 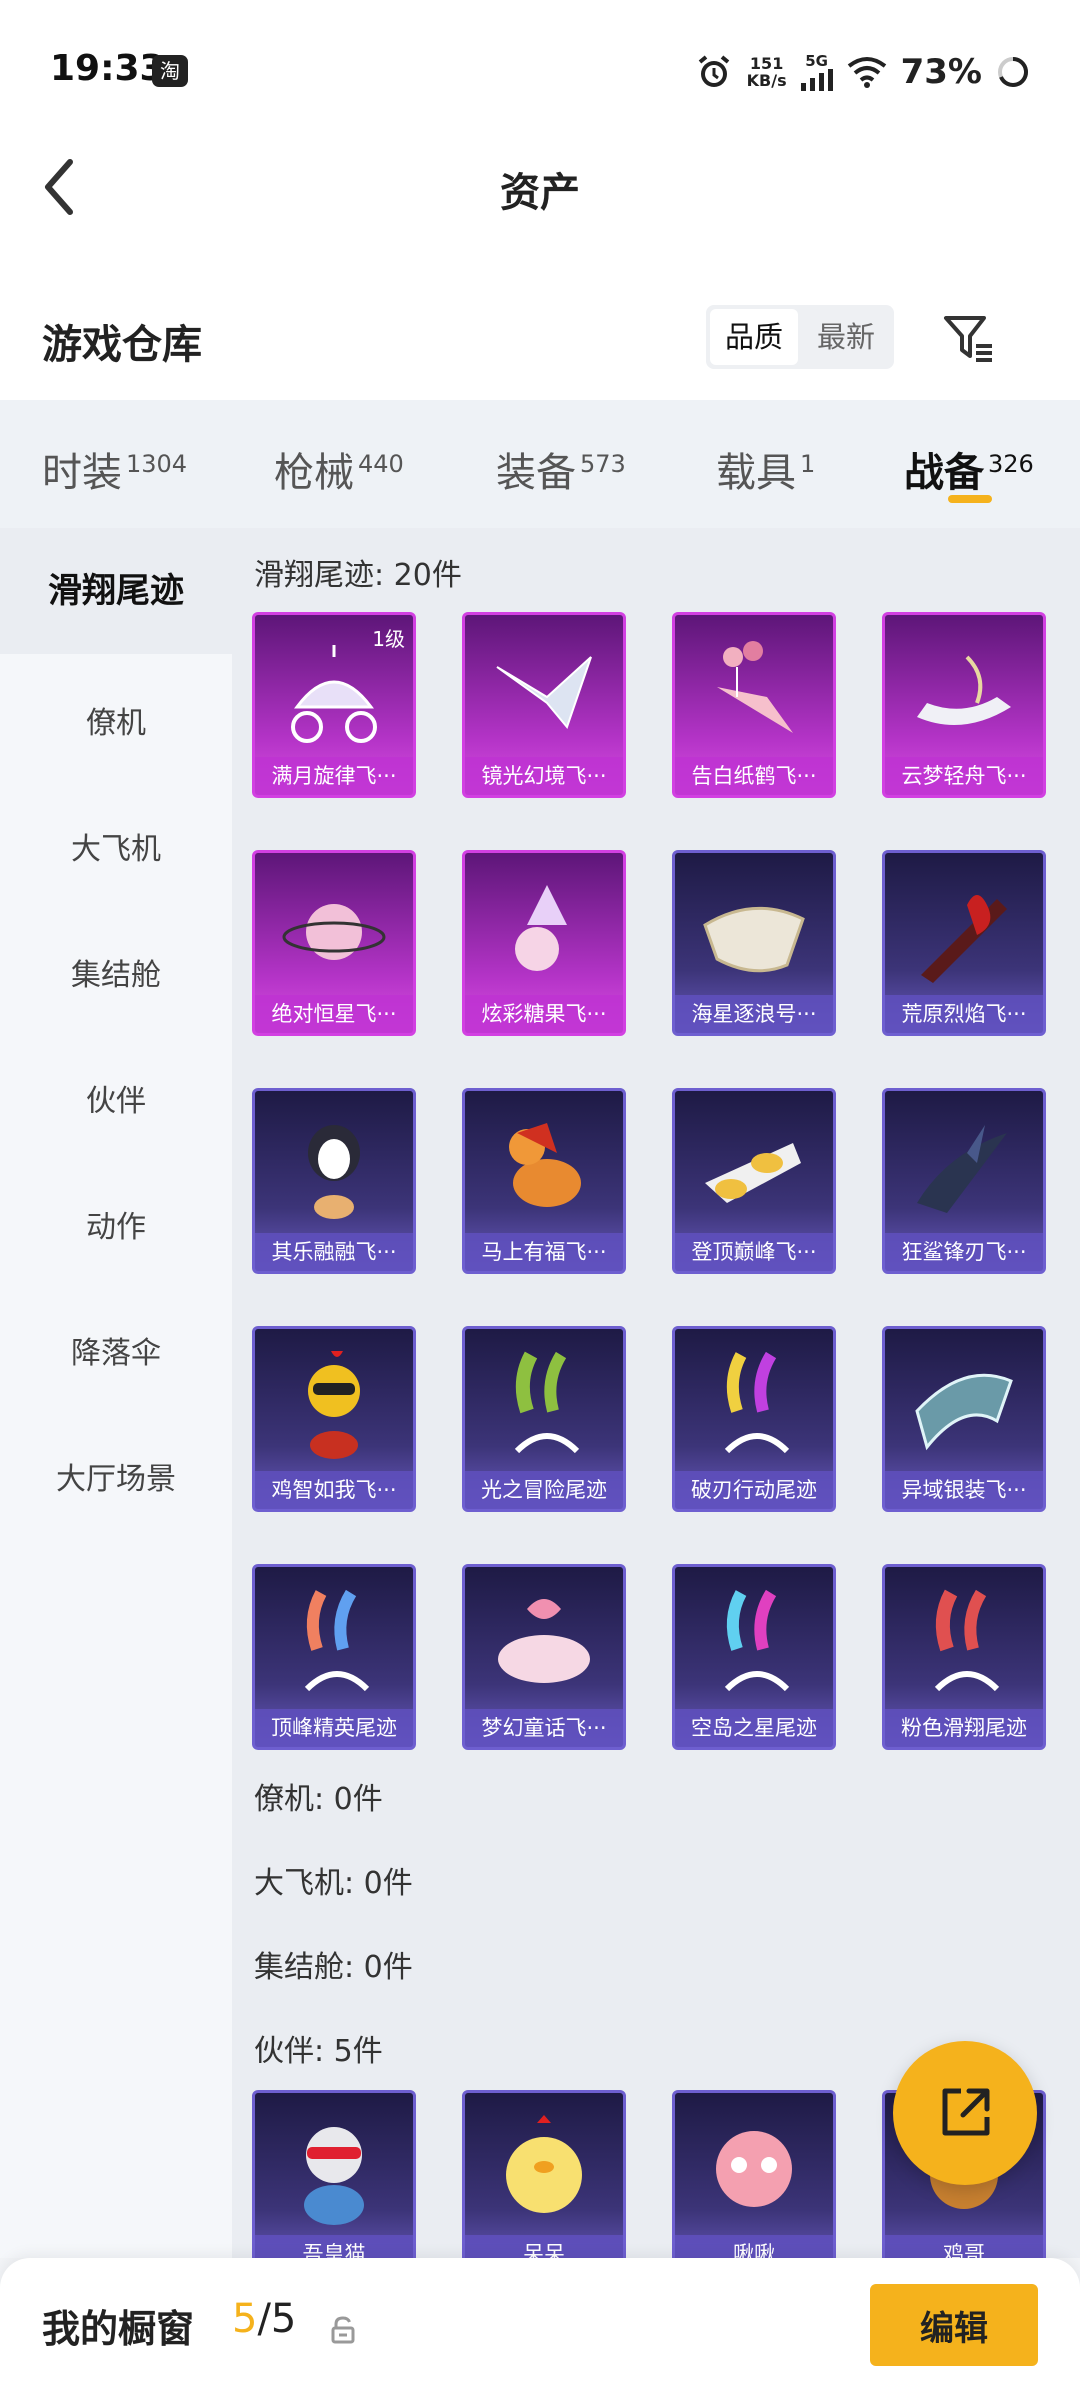 I want to click on item-card: 炫彩糖果飞···, so click(x=544, y=943).